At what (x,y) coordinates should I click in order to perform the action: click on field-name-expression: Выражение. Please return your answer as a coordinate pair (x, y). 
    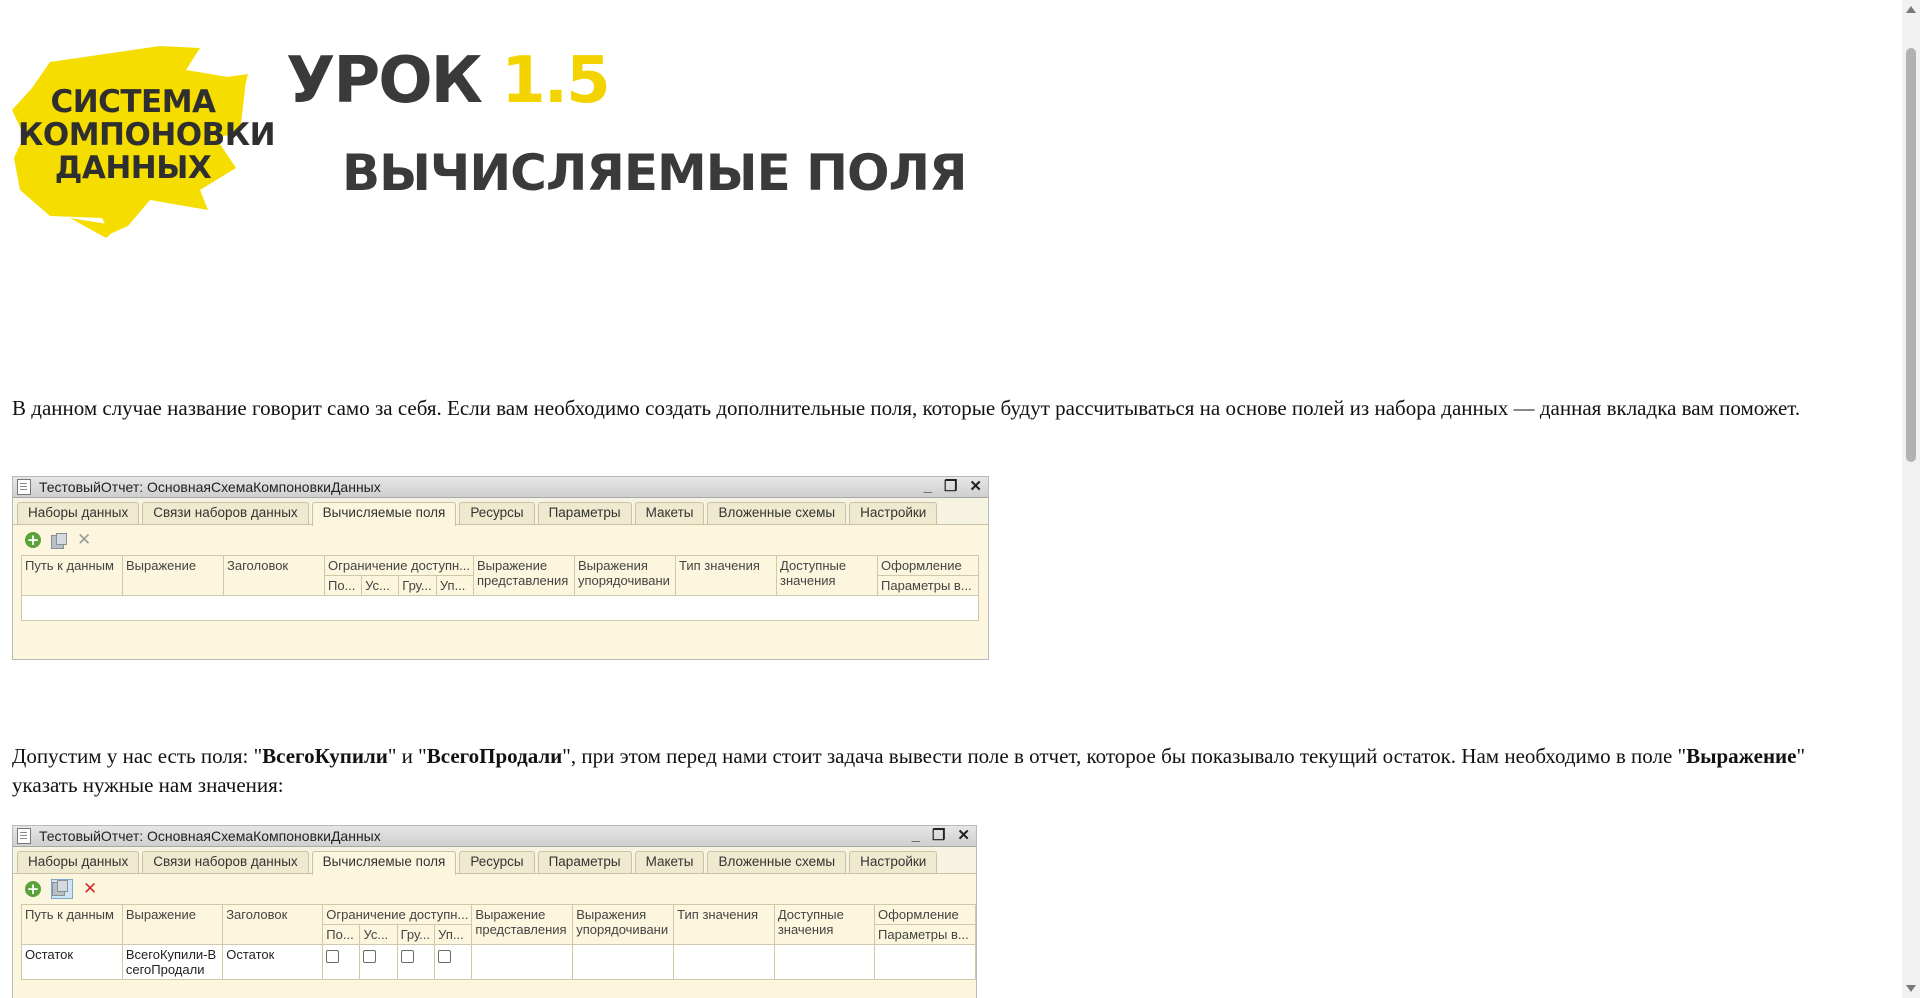
    Looking at the image, I should click on (1741, 756).